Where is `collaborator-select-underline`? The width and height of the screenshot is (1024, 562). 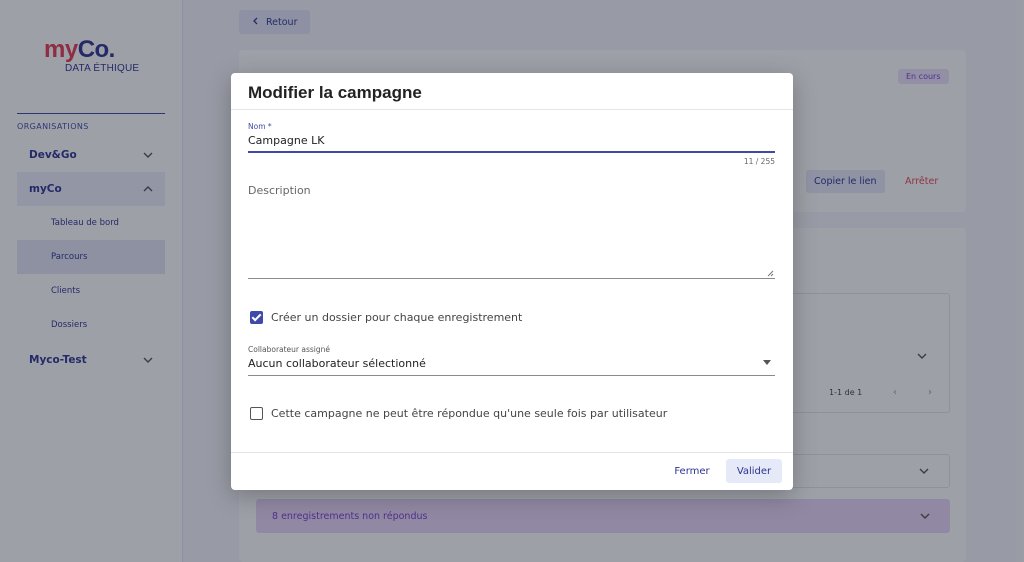 collaborator-select-underline is located at coordinates (511, 375).